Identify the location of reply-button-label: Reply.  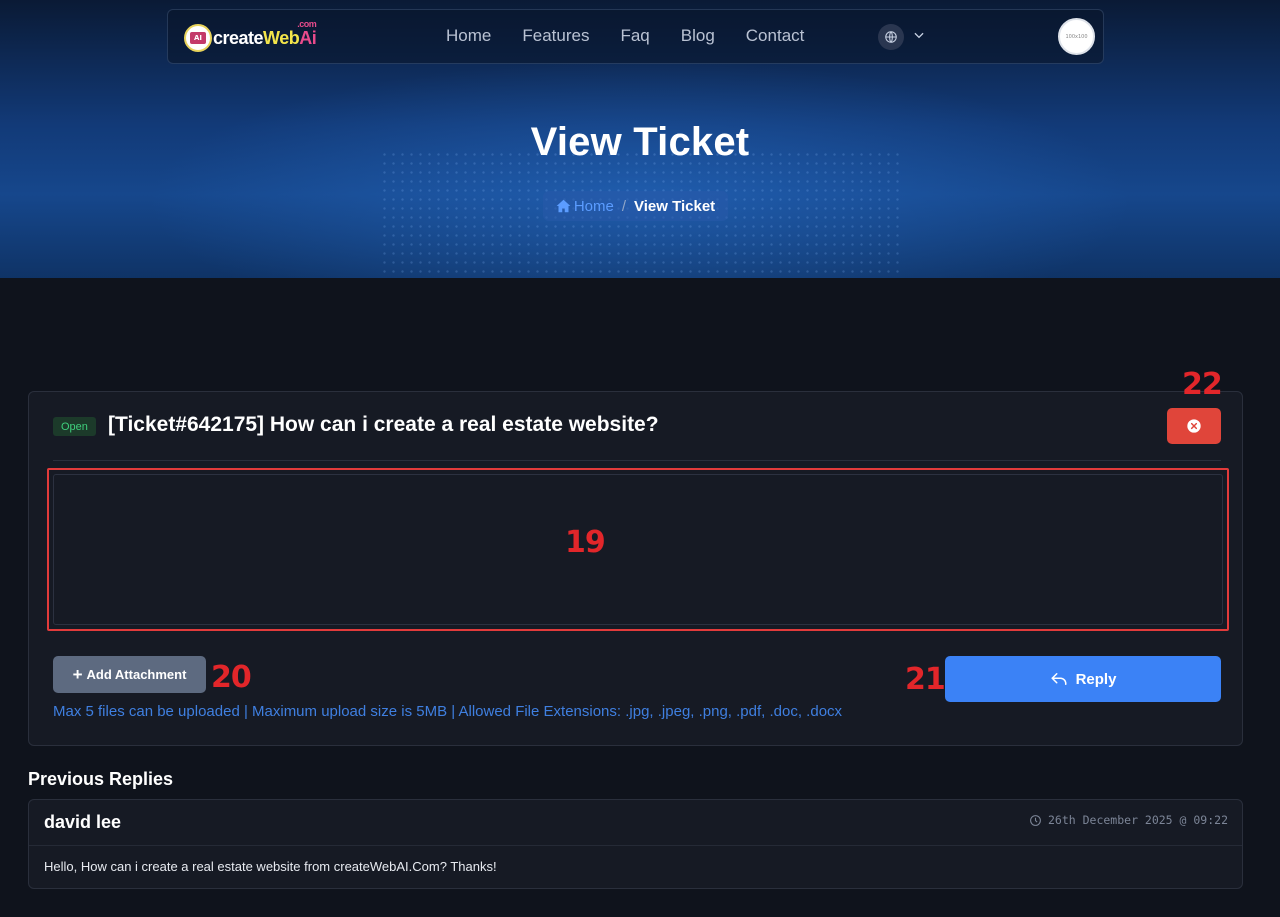
(1096, 679).